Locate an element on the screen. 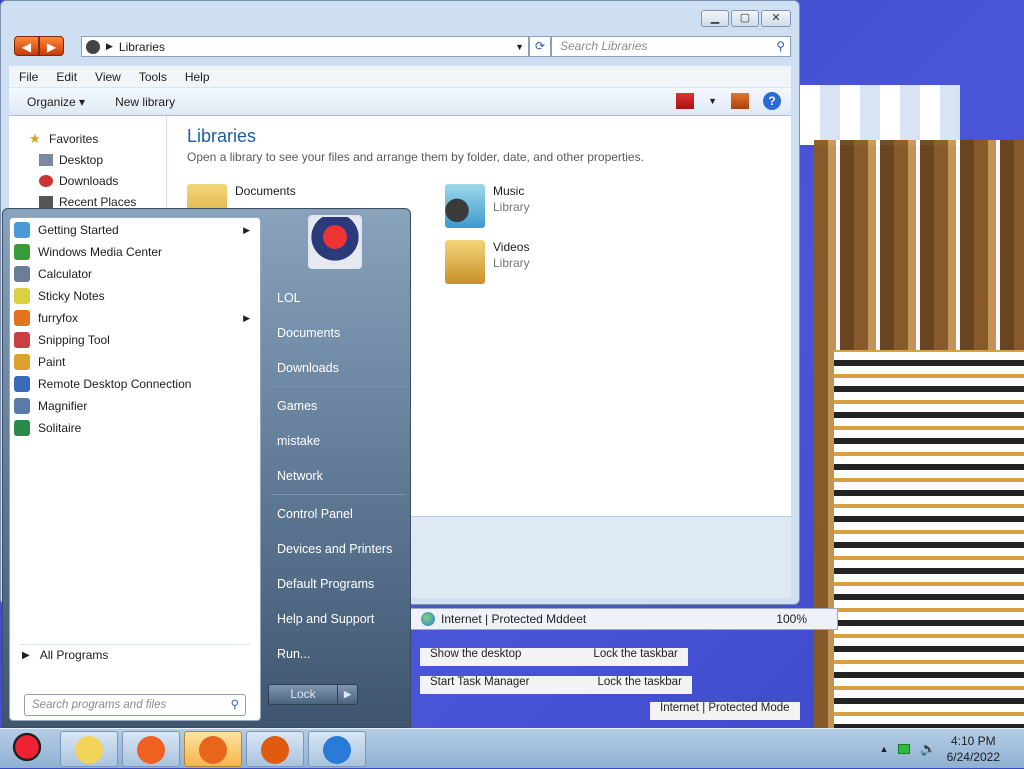  new-library-button: New library is located at coordinates (145, 102).